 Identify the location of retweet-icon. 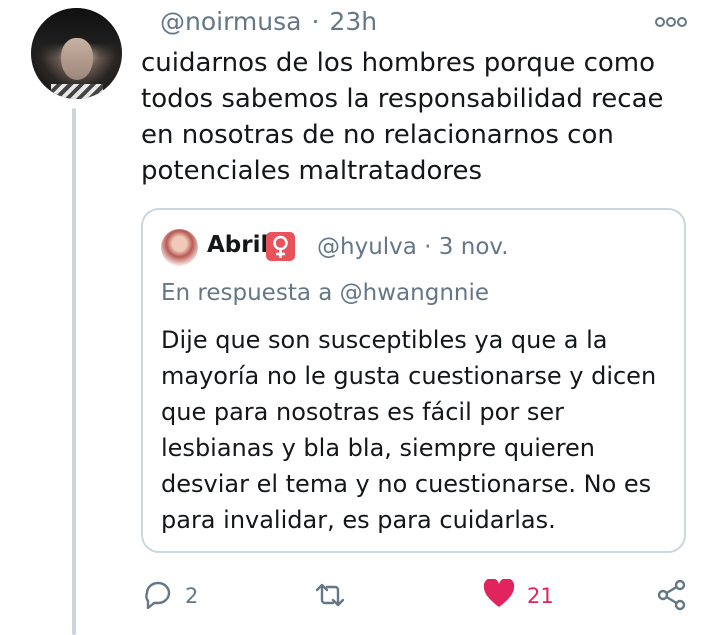
(330, 597).